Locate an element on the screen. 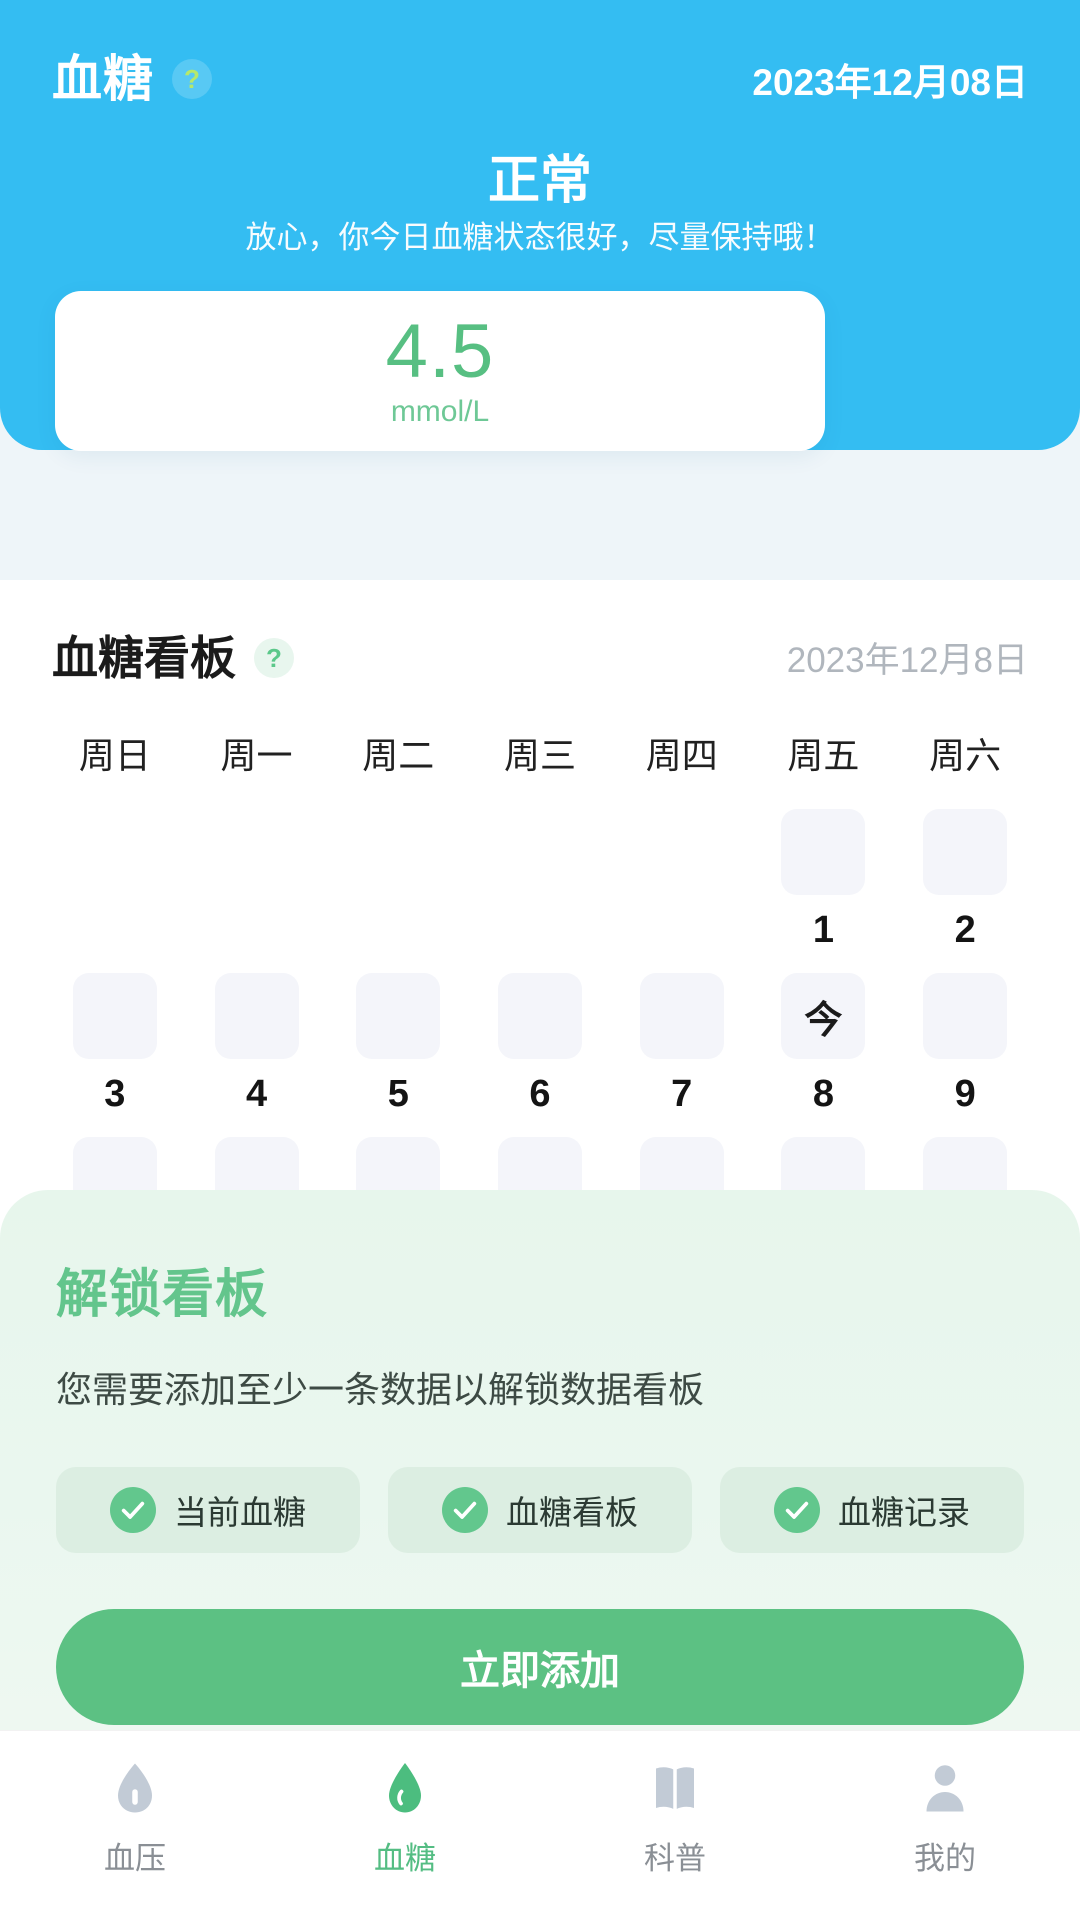 The width and height of the screenshot is (1080, 1920). bottom-tab-bar: 血压 血糖 科普 我的 is located at coordinates (540, 1825).